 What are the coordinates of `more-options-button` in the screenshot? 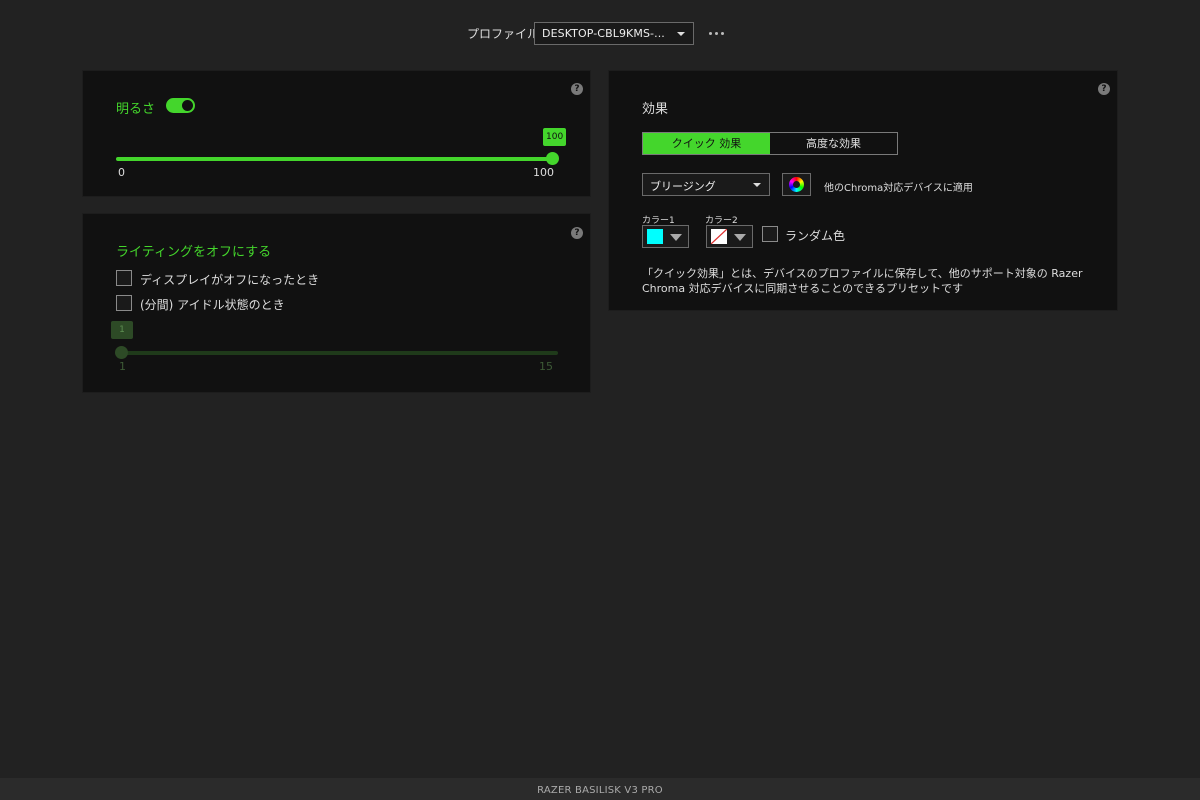 It's located at (716, 33).